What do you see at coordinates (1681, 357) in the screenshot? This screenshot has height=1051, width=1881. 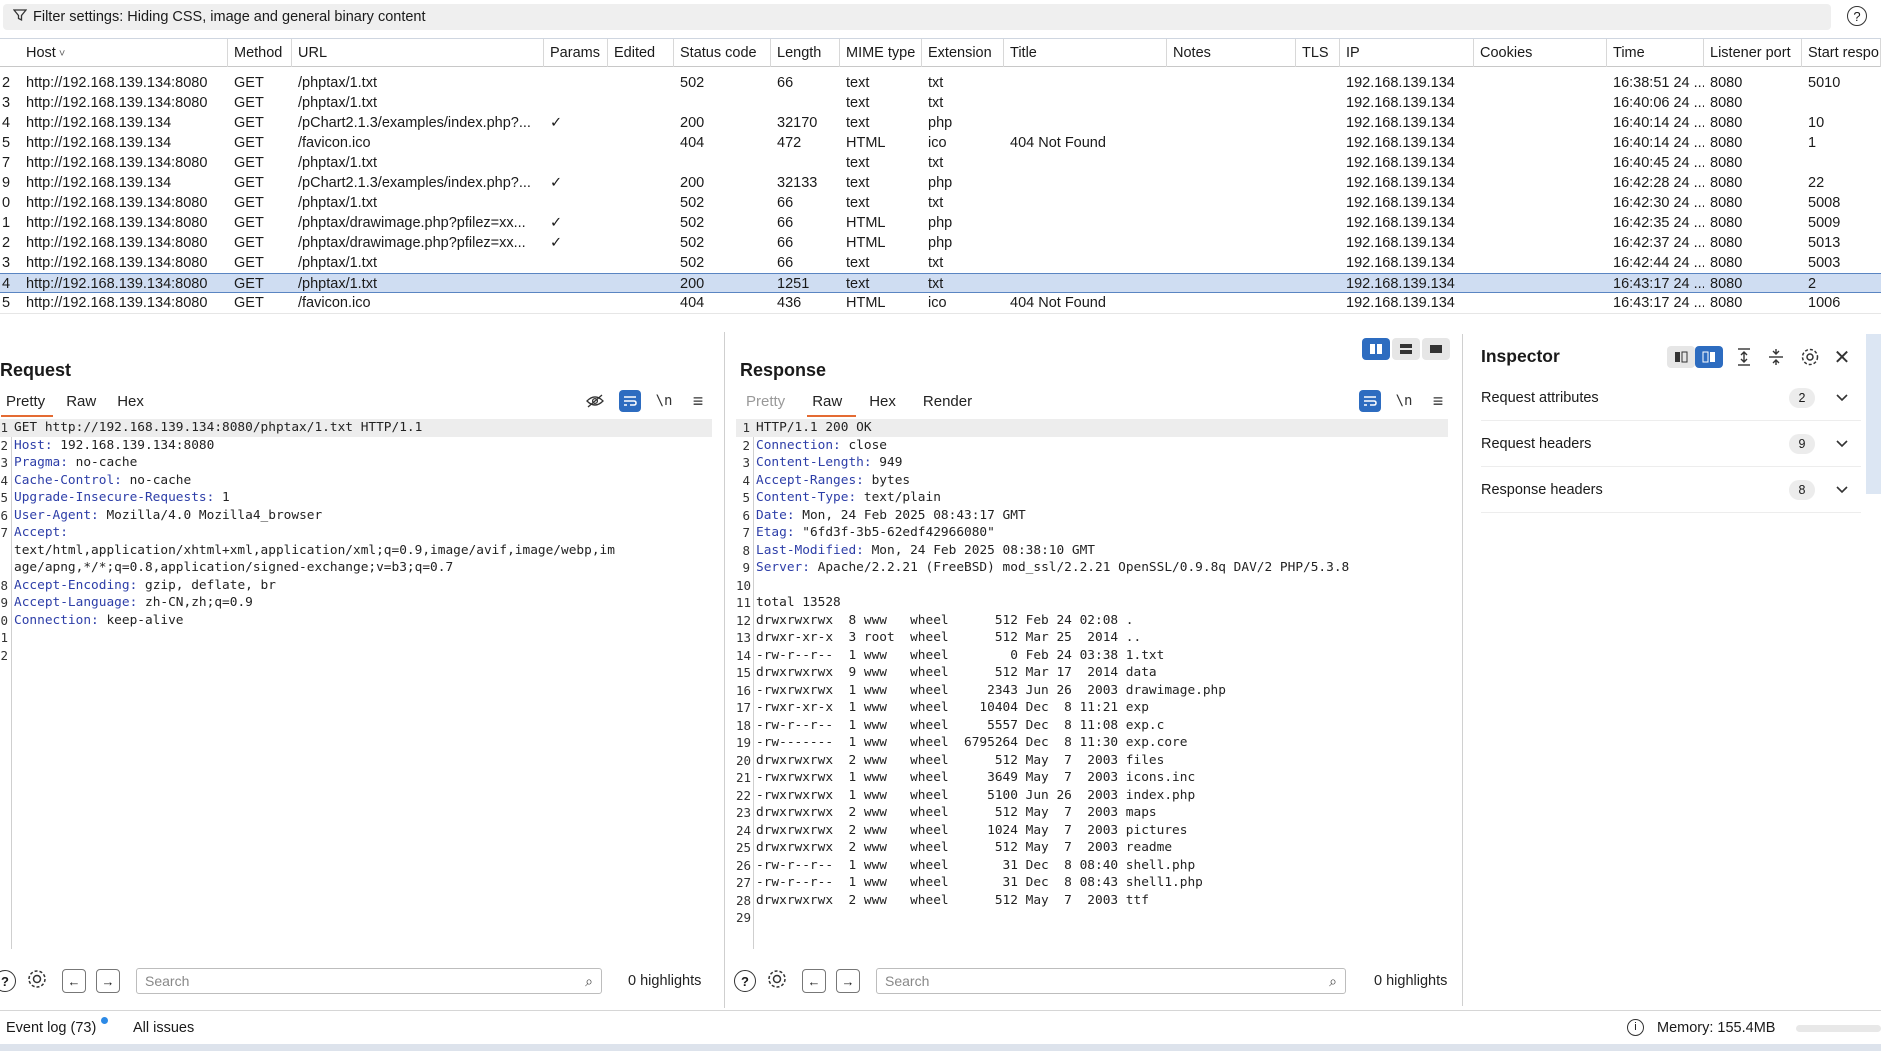 I see `inspector-layout-left-icon` at bounding box center [1681, 357].